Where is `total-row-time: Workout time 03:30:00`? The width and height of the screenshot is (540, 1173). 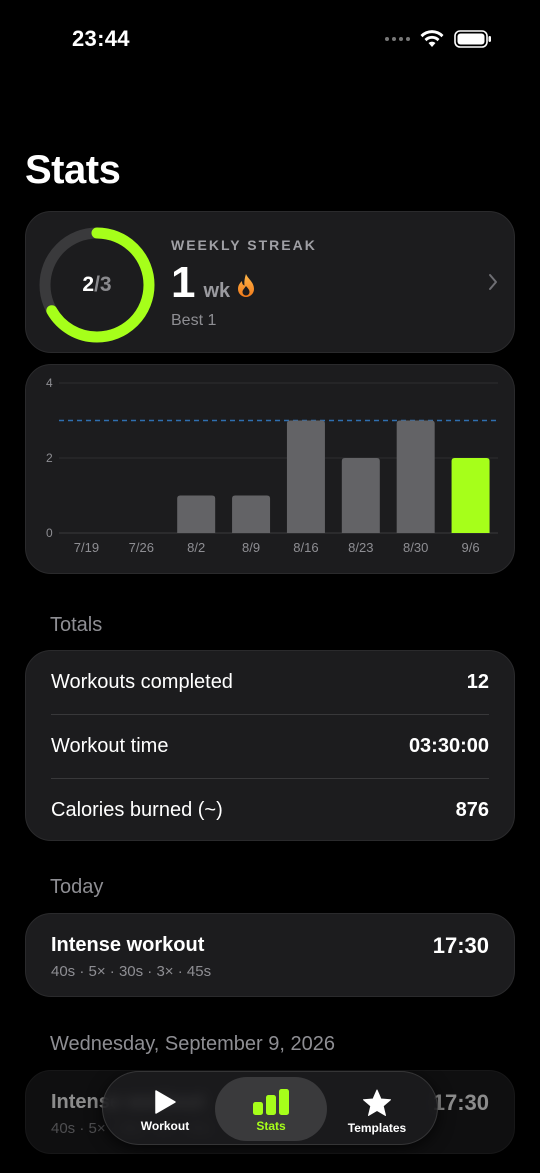 total-row-time: Workout time 03:30:00 is located at coordinates (270, 746).